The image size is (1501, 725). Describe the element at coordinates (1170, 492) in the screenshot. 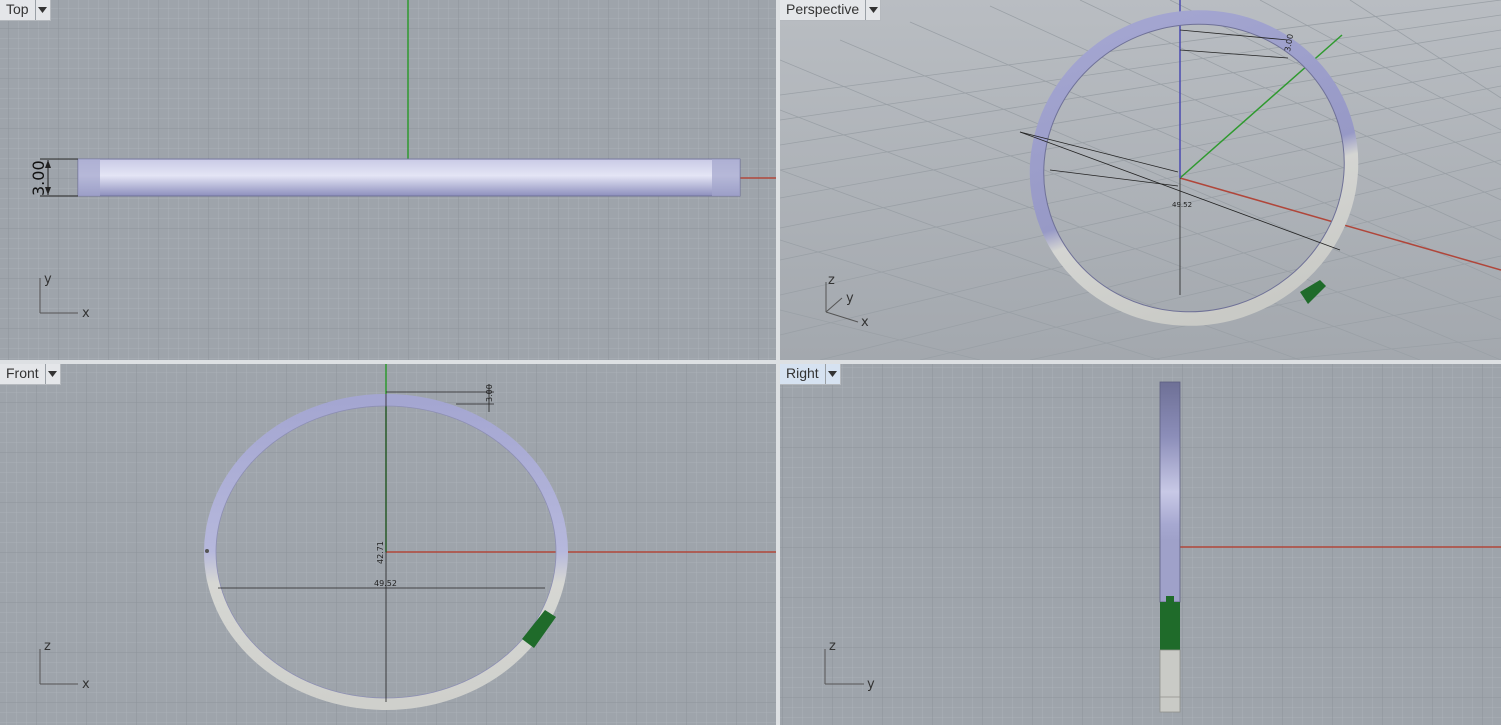

I see `ring-side-profile` at that location.